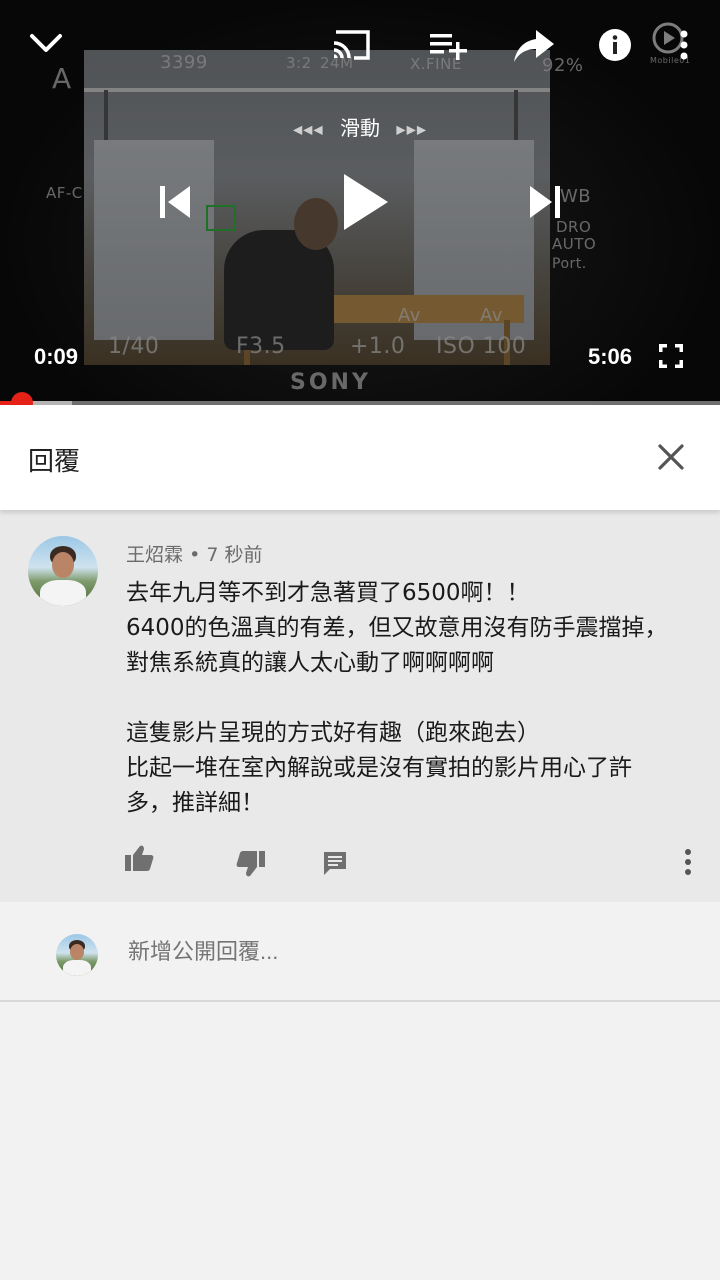 Image resolution: width=720 pixels, height=1280 pixels. Describe the element at coordinates (54, 462) in the screenshot. I see `reply-panel-title: 回覆` at that location.